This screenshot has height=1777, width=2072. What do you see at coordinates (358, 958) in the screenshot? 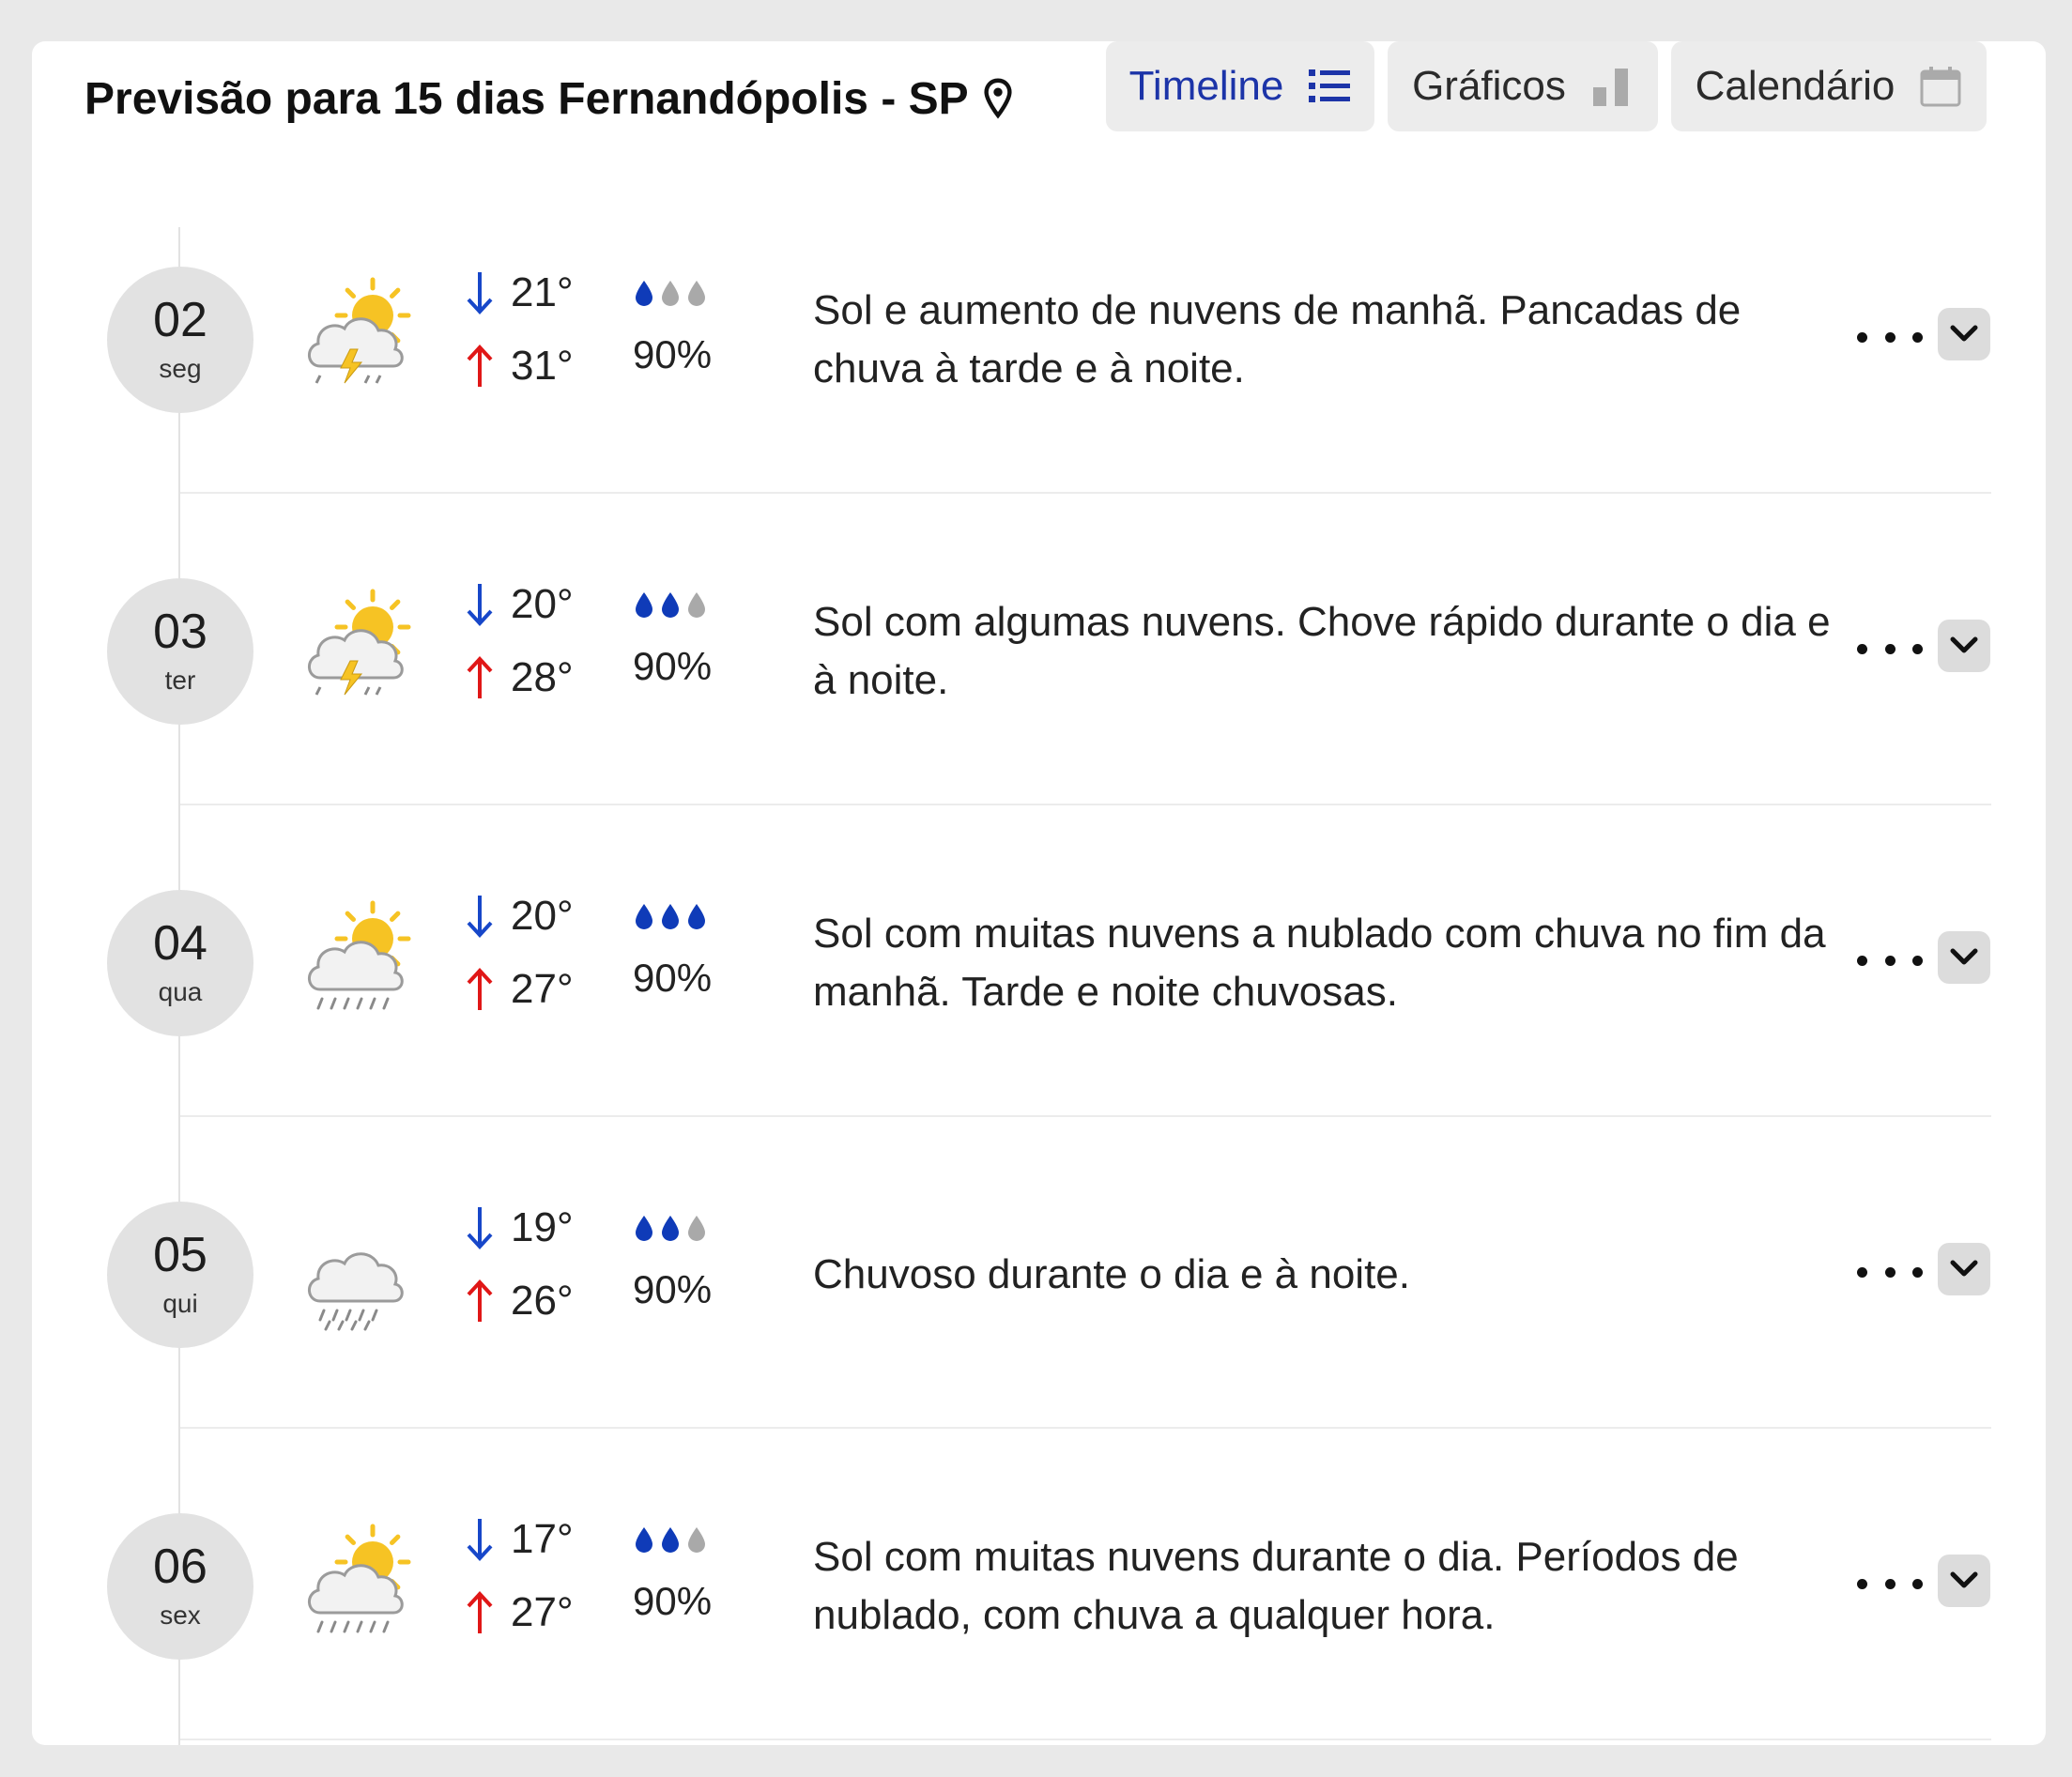
I see `sun-cloud-rain-icon` at bounding box center [358, 958].